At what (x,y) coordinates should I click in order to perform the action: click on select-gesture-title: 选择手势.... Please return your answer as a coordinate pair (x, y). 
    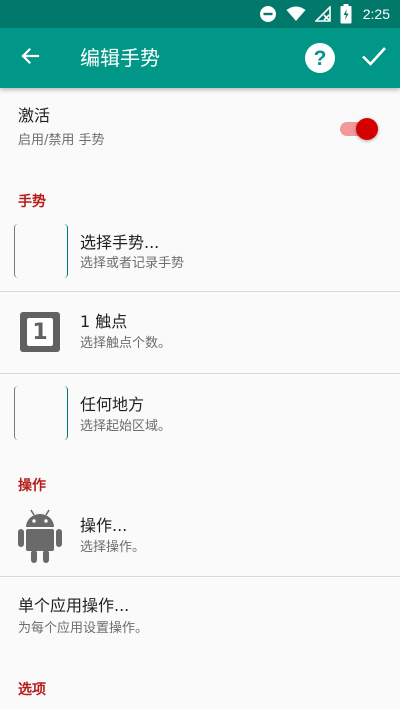
    Looking at the image, I should click on (120, 242).